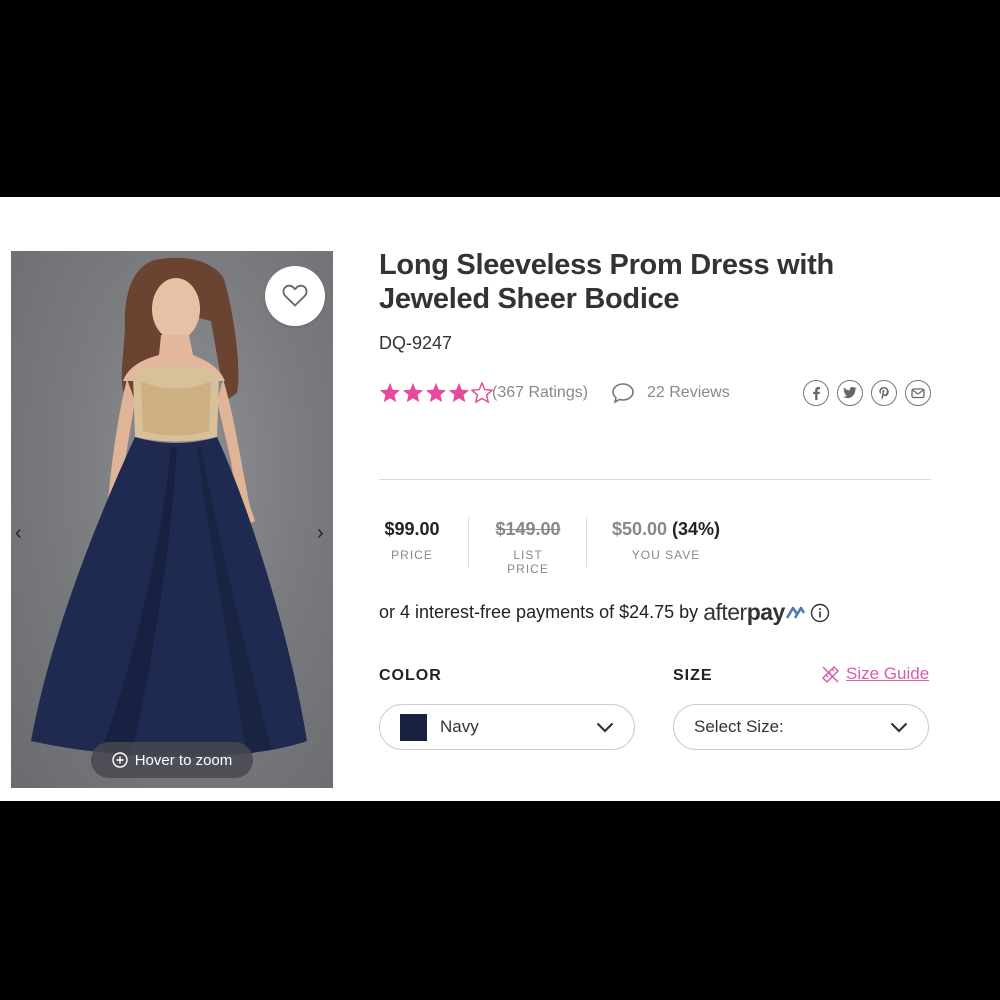  I want to click on email-icon, so click(918, 393).